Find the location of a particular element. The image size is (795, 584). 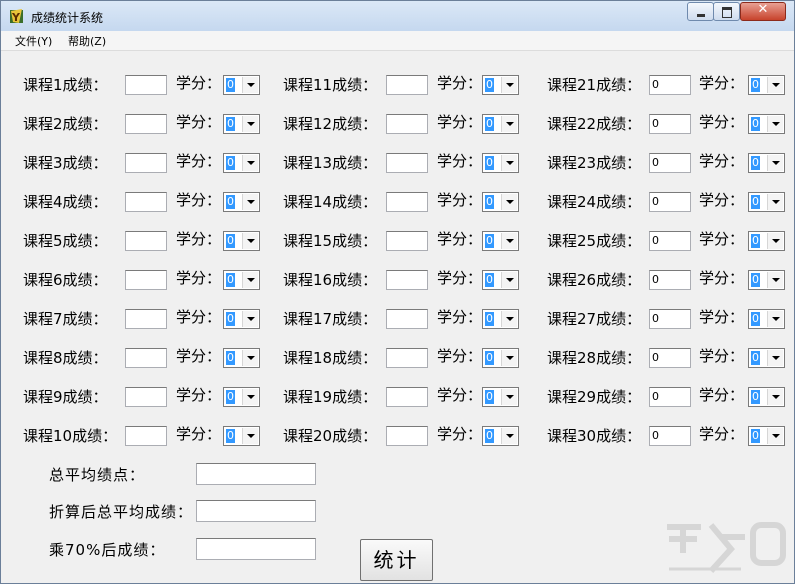

course-15-credit-select: 0 is located at coordinates (500, 241).